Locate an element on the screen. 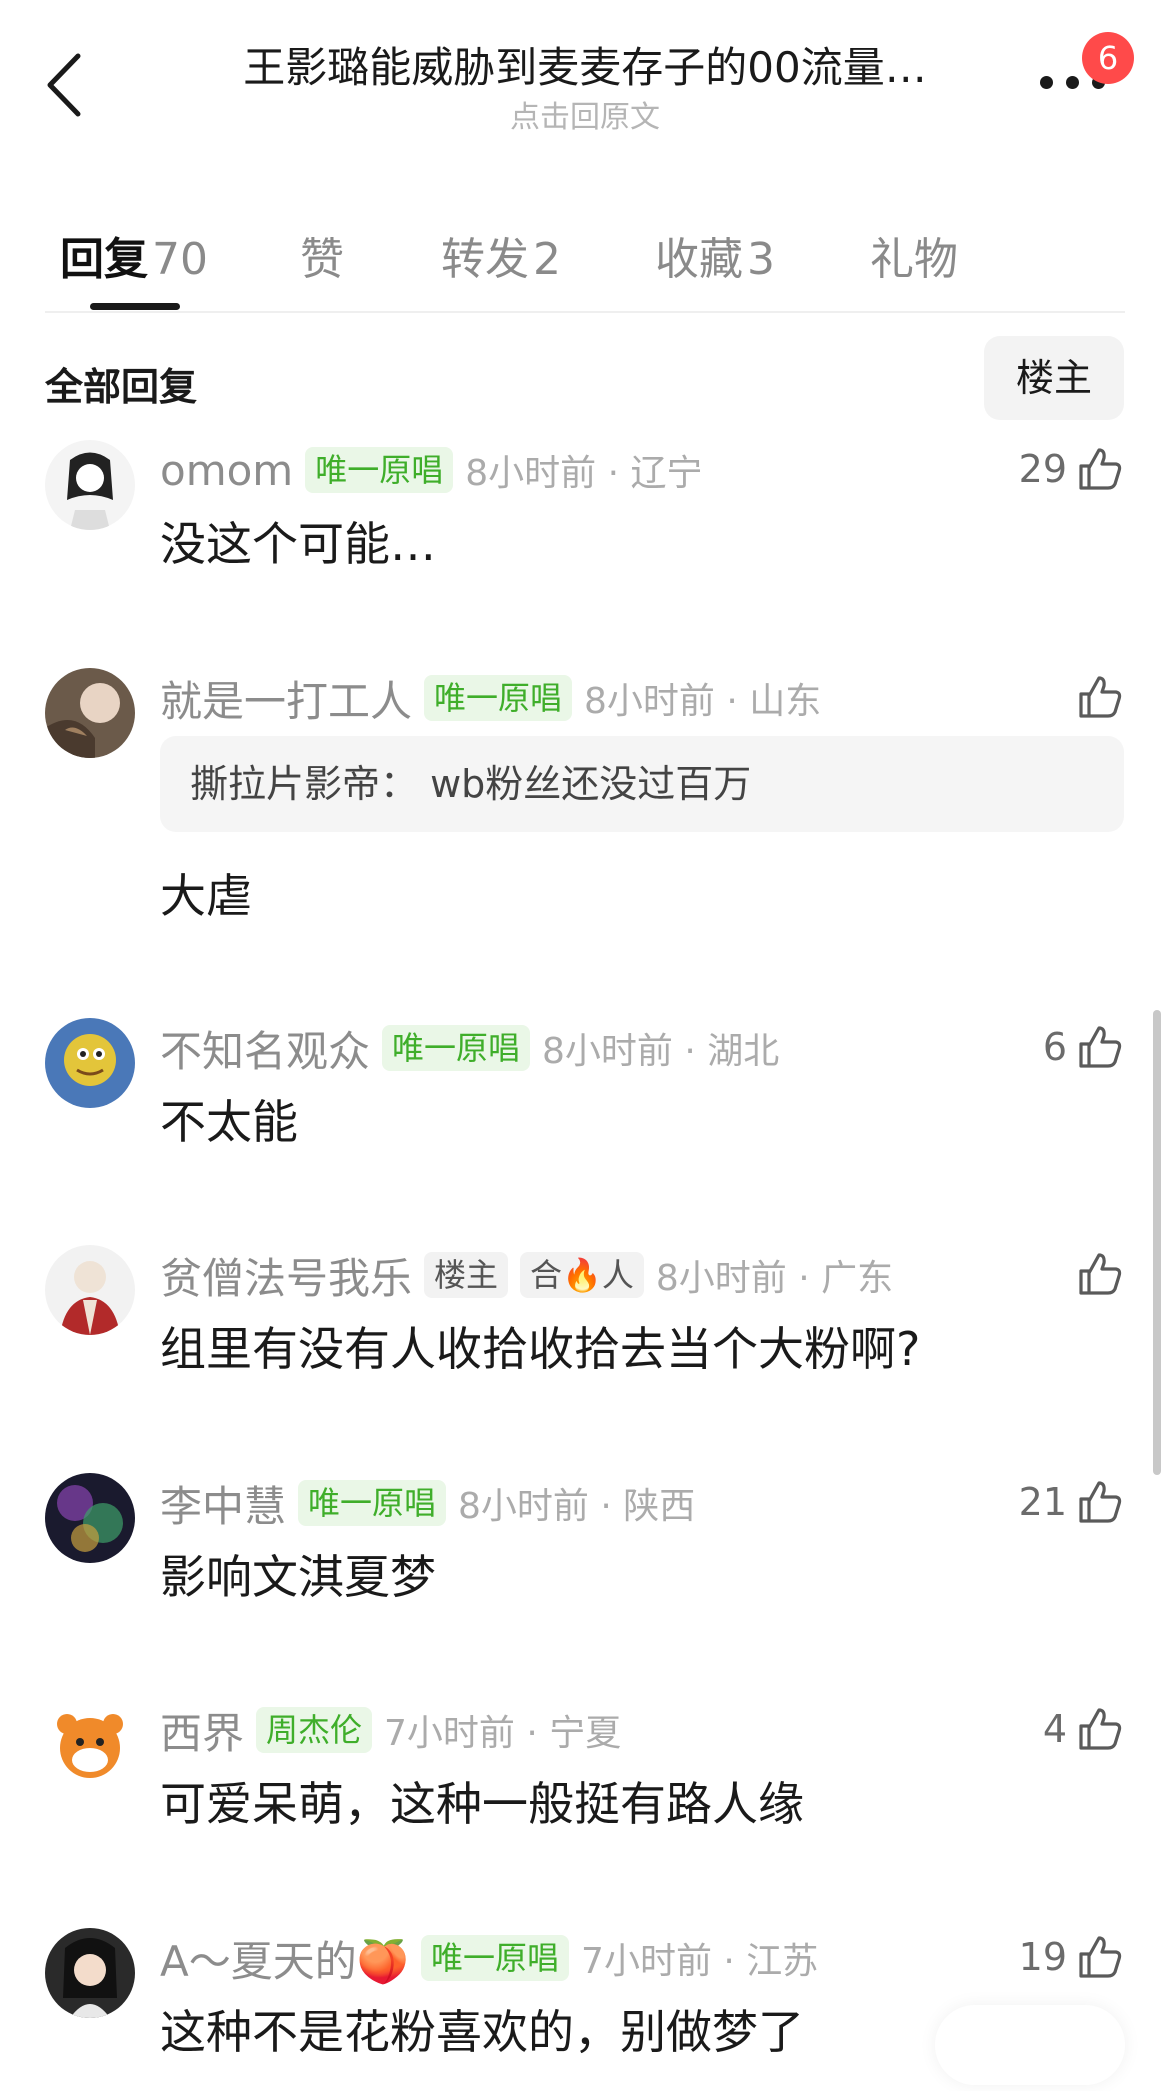 This screenshot has height=2091, width=1170. tab-favorites: 收藏3 is located at coordinates (715, 255).